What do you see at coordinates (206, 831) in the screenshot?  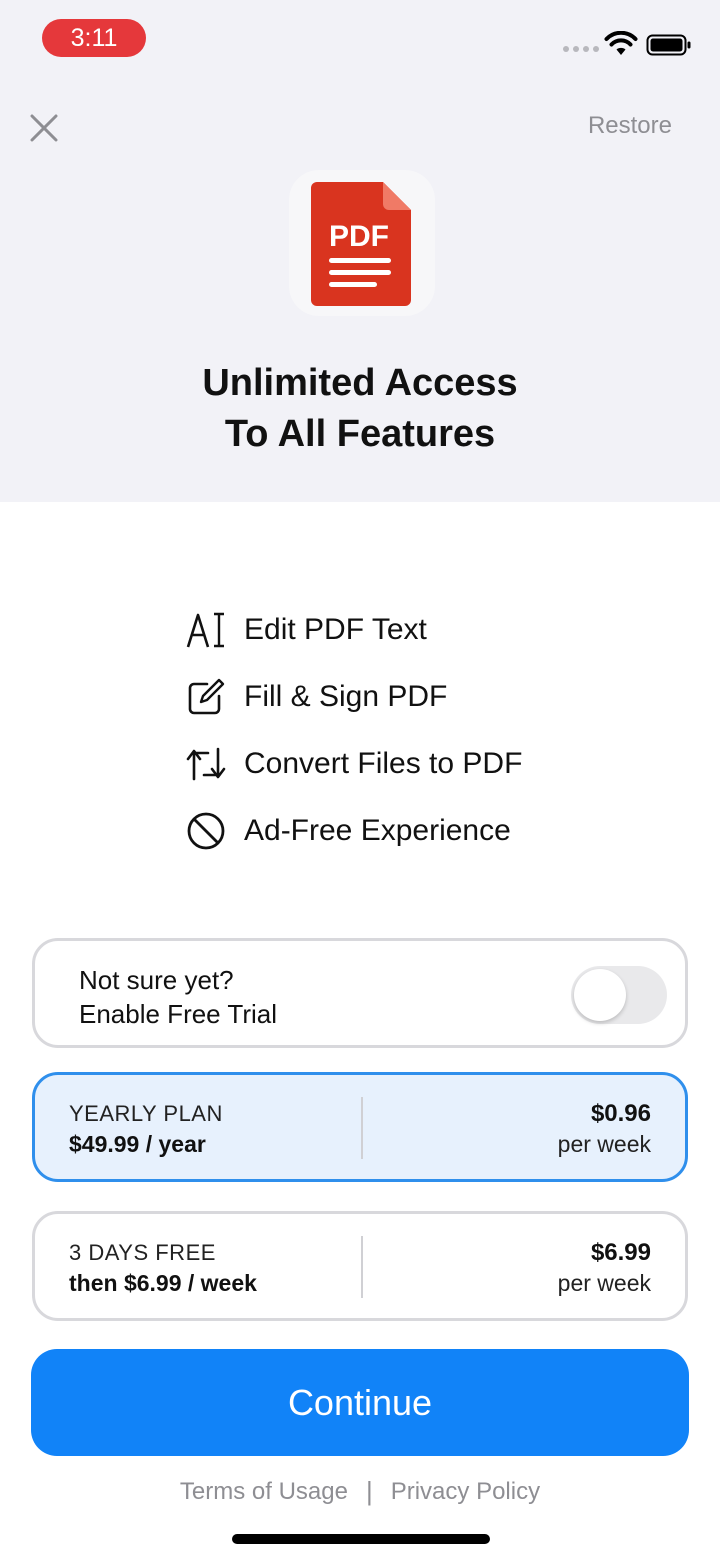 I see `no-ads-icon` at bounding box center [206, 831].